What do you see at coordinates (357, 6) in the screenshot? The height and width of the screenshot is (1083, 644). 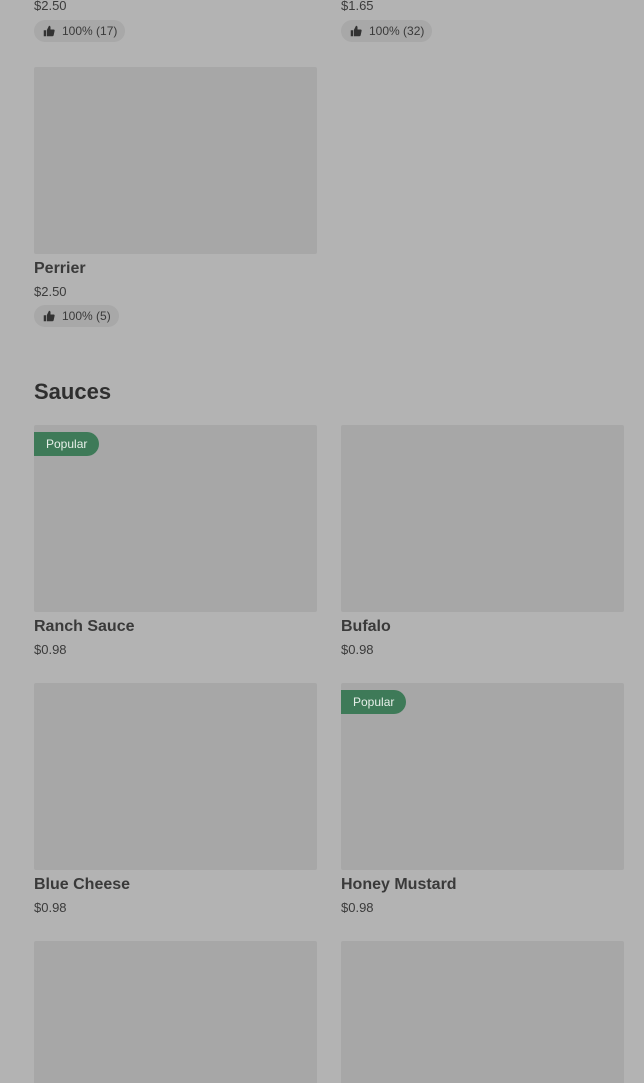 I see `item-price: $1.65` at bounding box center [357, 6].